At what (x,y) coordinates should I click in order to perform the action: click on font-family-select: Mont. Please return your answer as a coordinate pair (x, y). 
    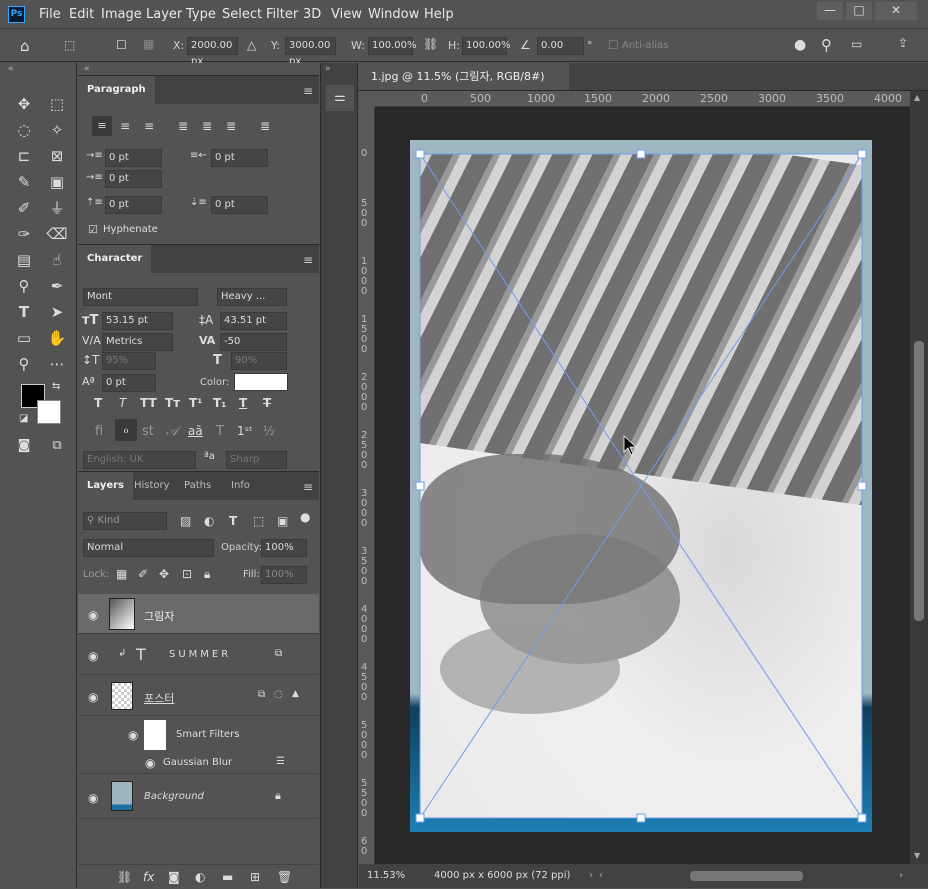
    Looking at the image, I should click on (140, 297).